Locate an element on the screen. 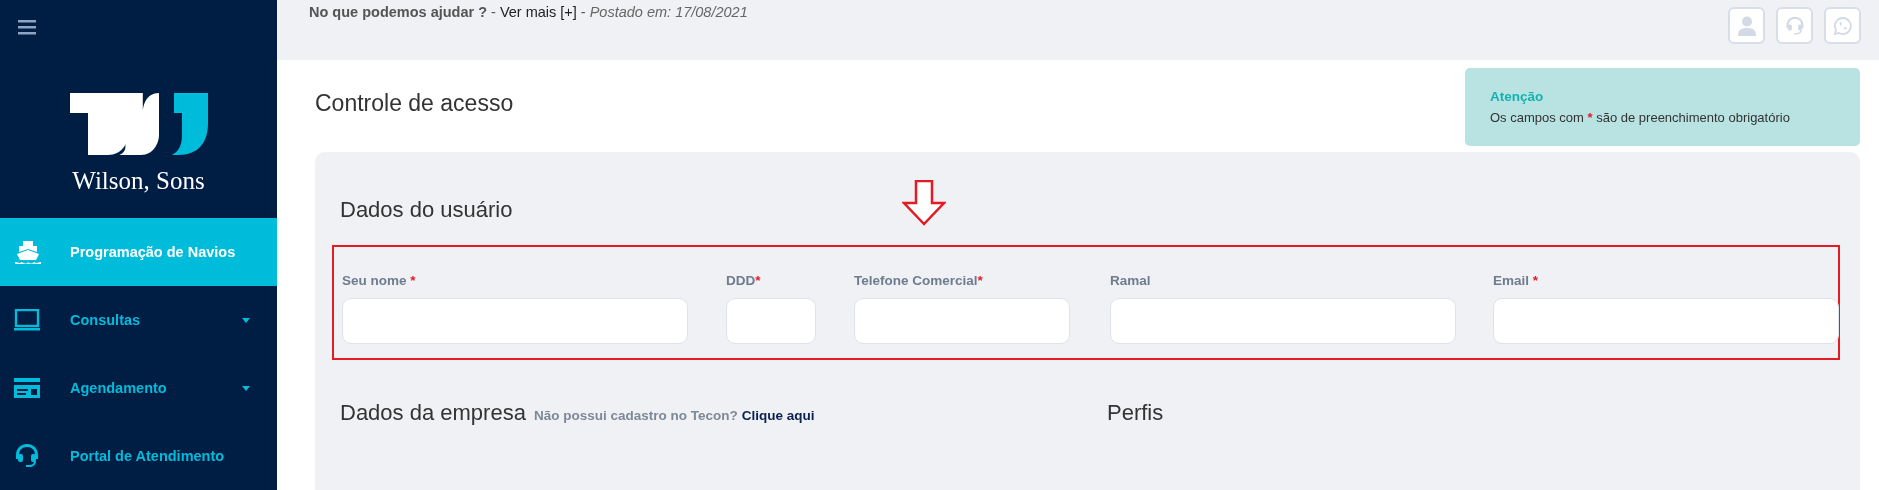 The height and width of the screenshot is (490, 1879). laptop-icon is located at coordinates (27, 320).